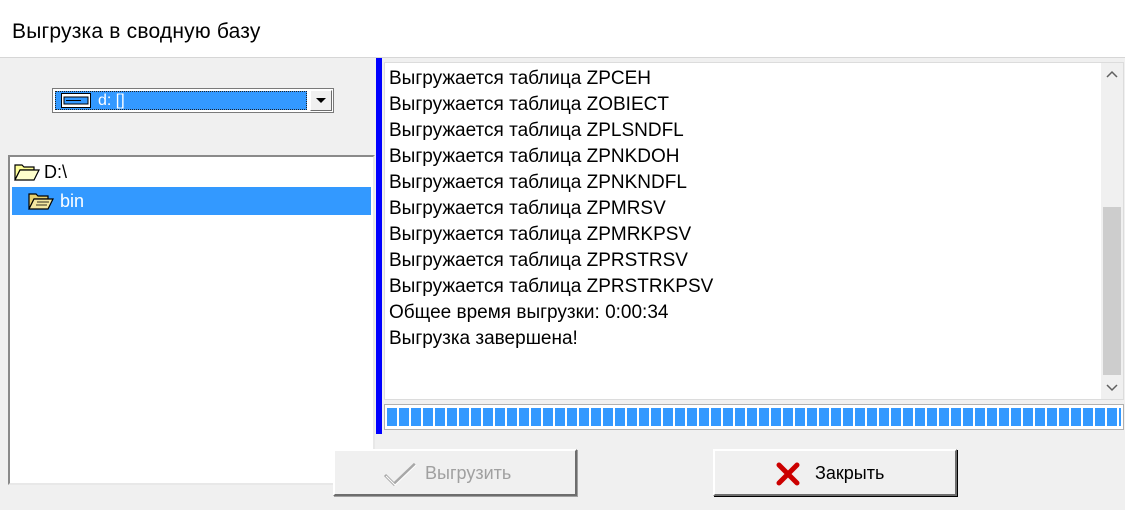  I want to click on vertical-scrollbar, so click(1112, 231).